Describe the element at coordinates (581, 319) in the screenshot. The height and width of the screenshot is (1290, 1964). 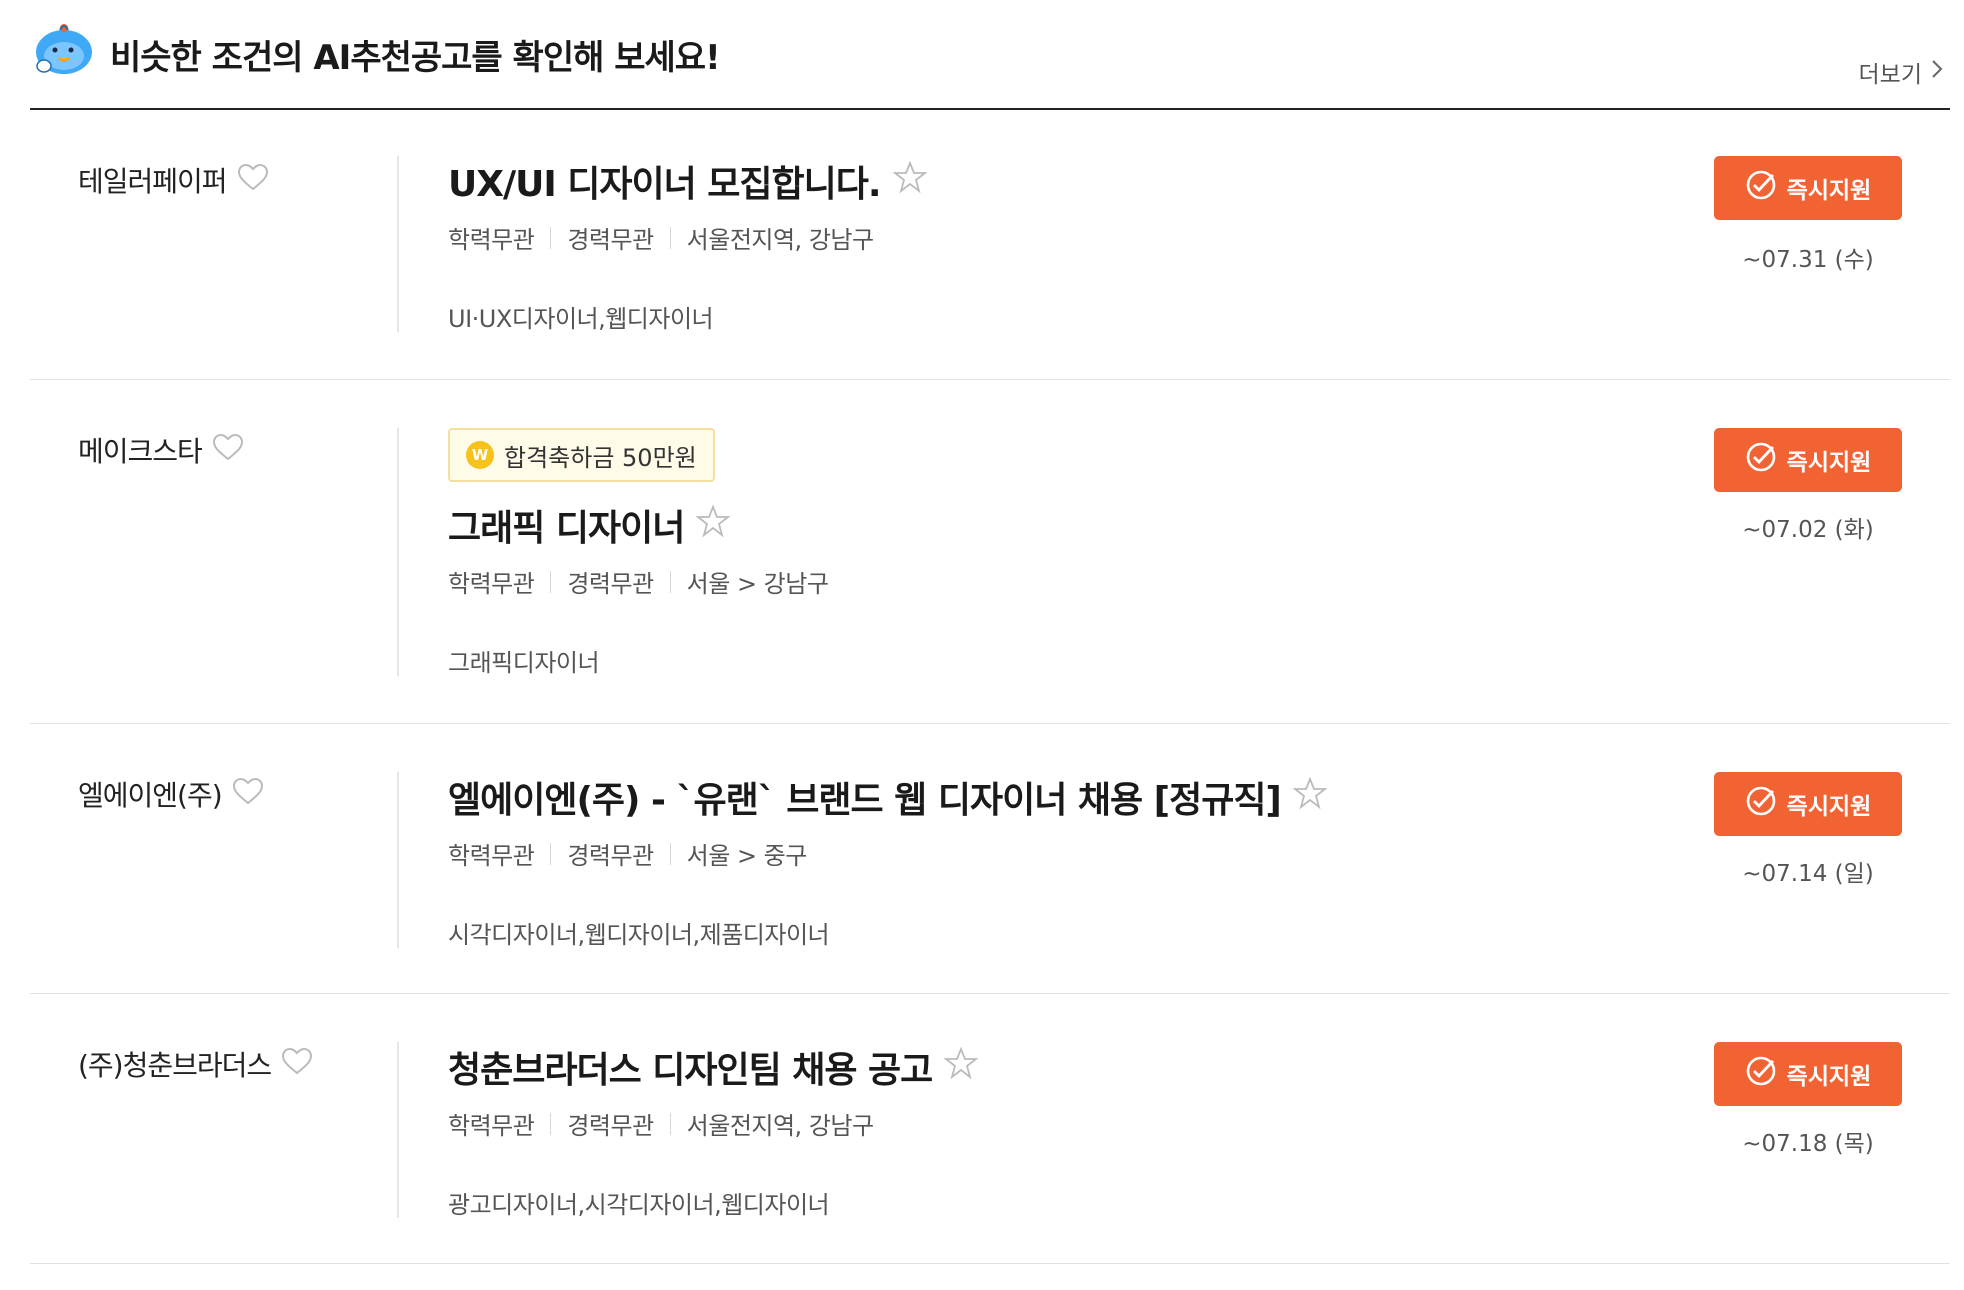
I see `job-category: UI·UX디자이너,웹디자이너` at that location.